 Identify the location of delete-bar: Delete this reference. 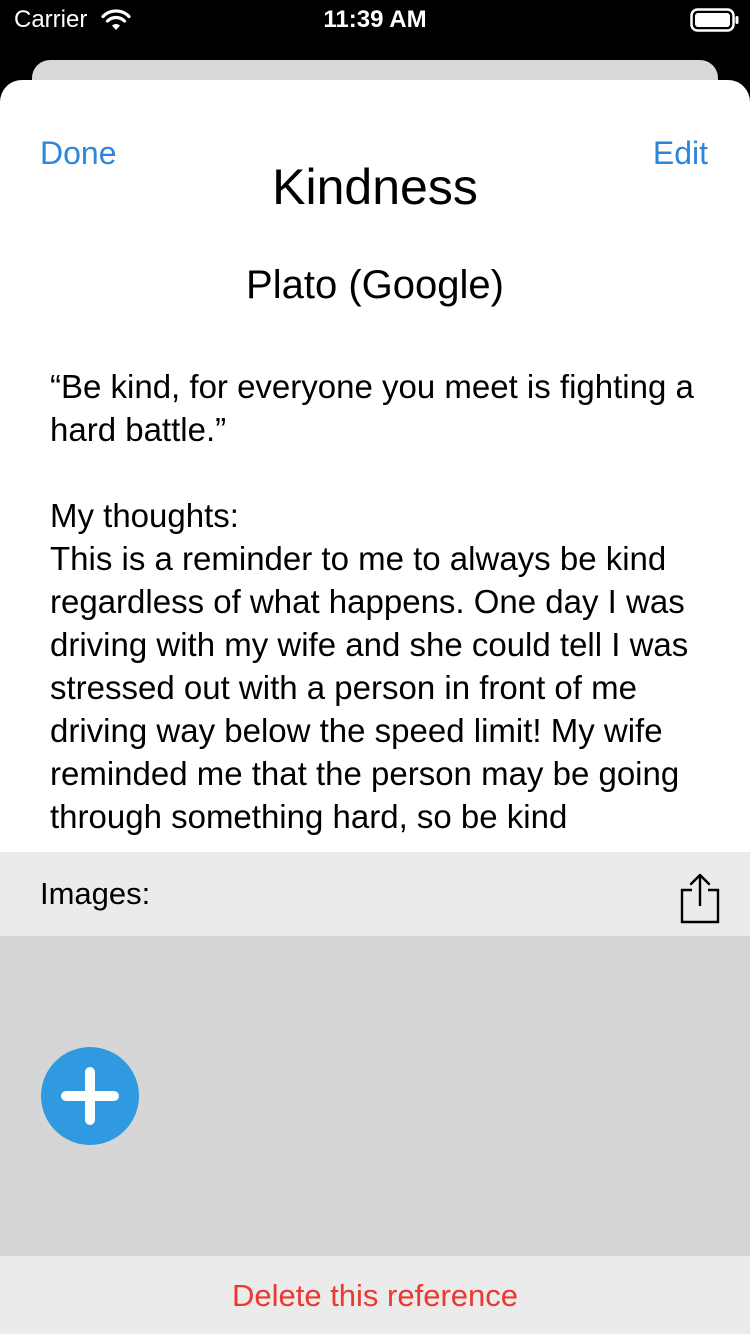
(375, 1295).